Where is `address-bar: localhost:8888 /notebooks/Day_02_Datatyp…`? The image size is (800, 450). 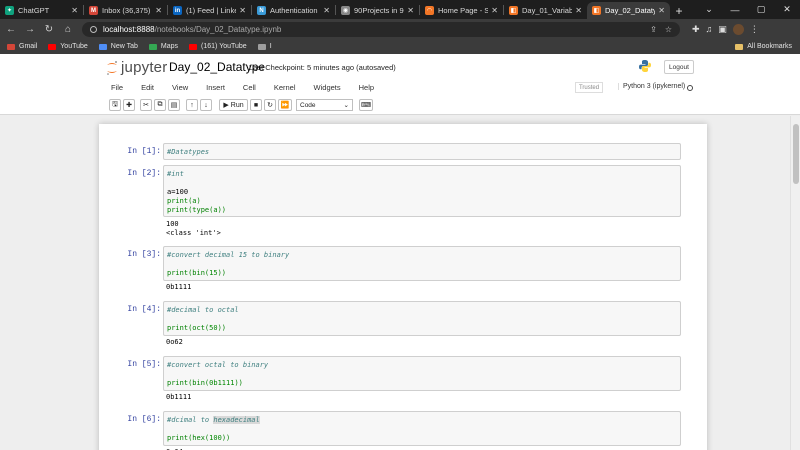
address-bar: localhost:8888 /notebooks/Day_02_Datatyp… is located at coordinates (381, 29).